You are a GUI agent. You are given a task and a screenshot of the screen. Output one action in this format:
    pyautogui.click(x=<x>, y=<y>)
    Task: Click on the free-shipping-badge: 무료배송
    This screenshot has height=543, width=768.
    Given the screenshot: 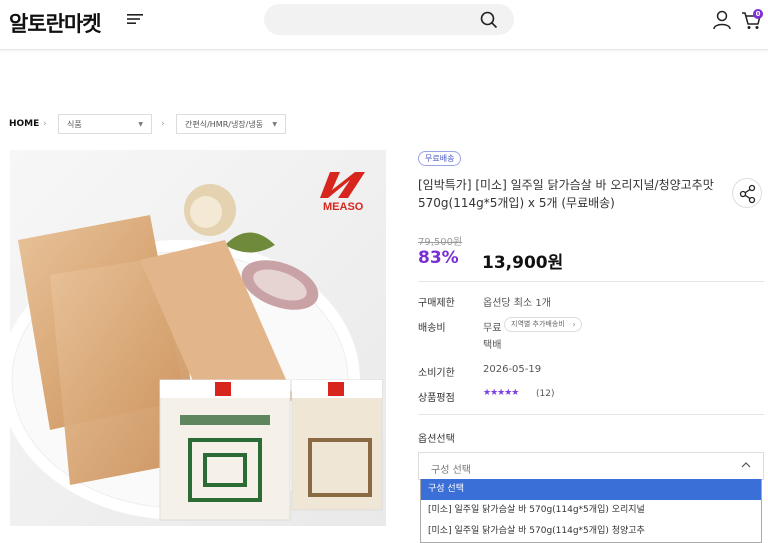 What is the action you would take?
    pyautogui.click(x=440, y=158)
    